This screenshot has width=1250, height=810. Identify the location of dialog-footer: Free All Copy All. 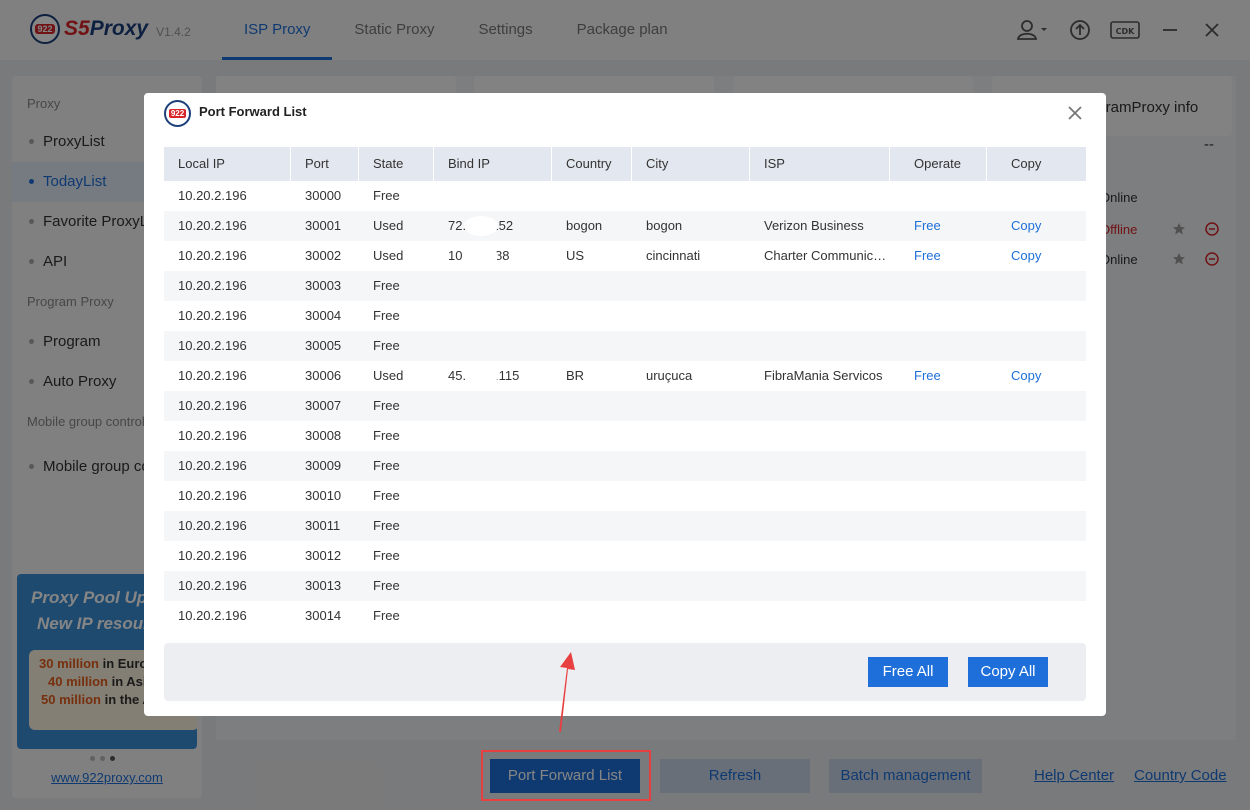
(625, 672).